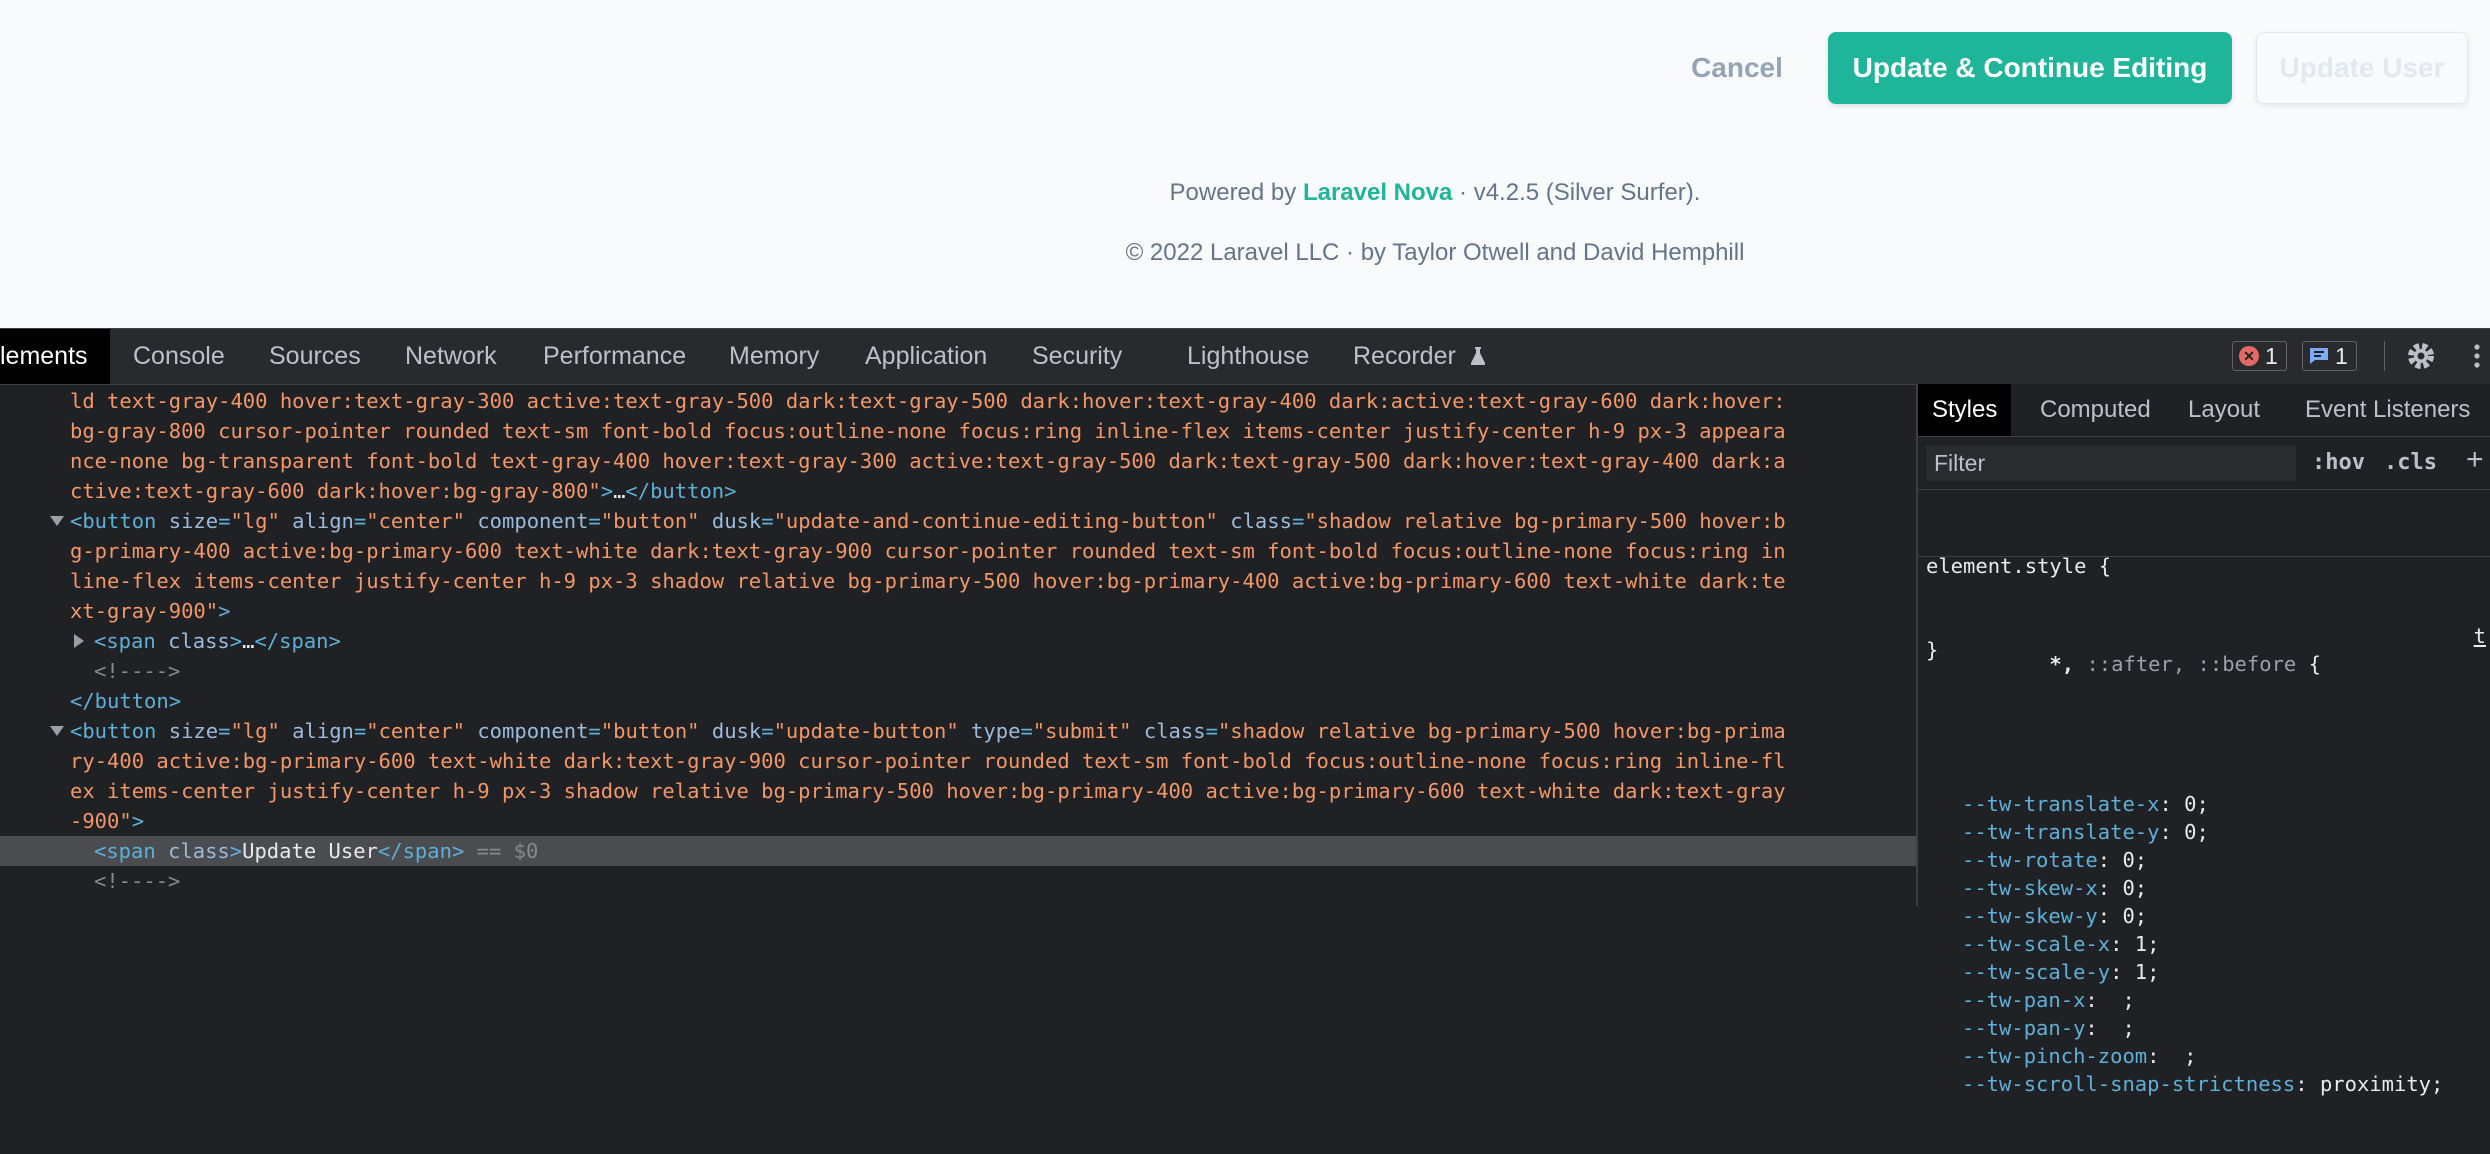 This screenshot has height=1154, width=2490. I want to click on tab-memory: Memory, so click(774, 356).